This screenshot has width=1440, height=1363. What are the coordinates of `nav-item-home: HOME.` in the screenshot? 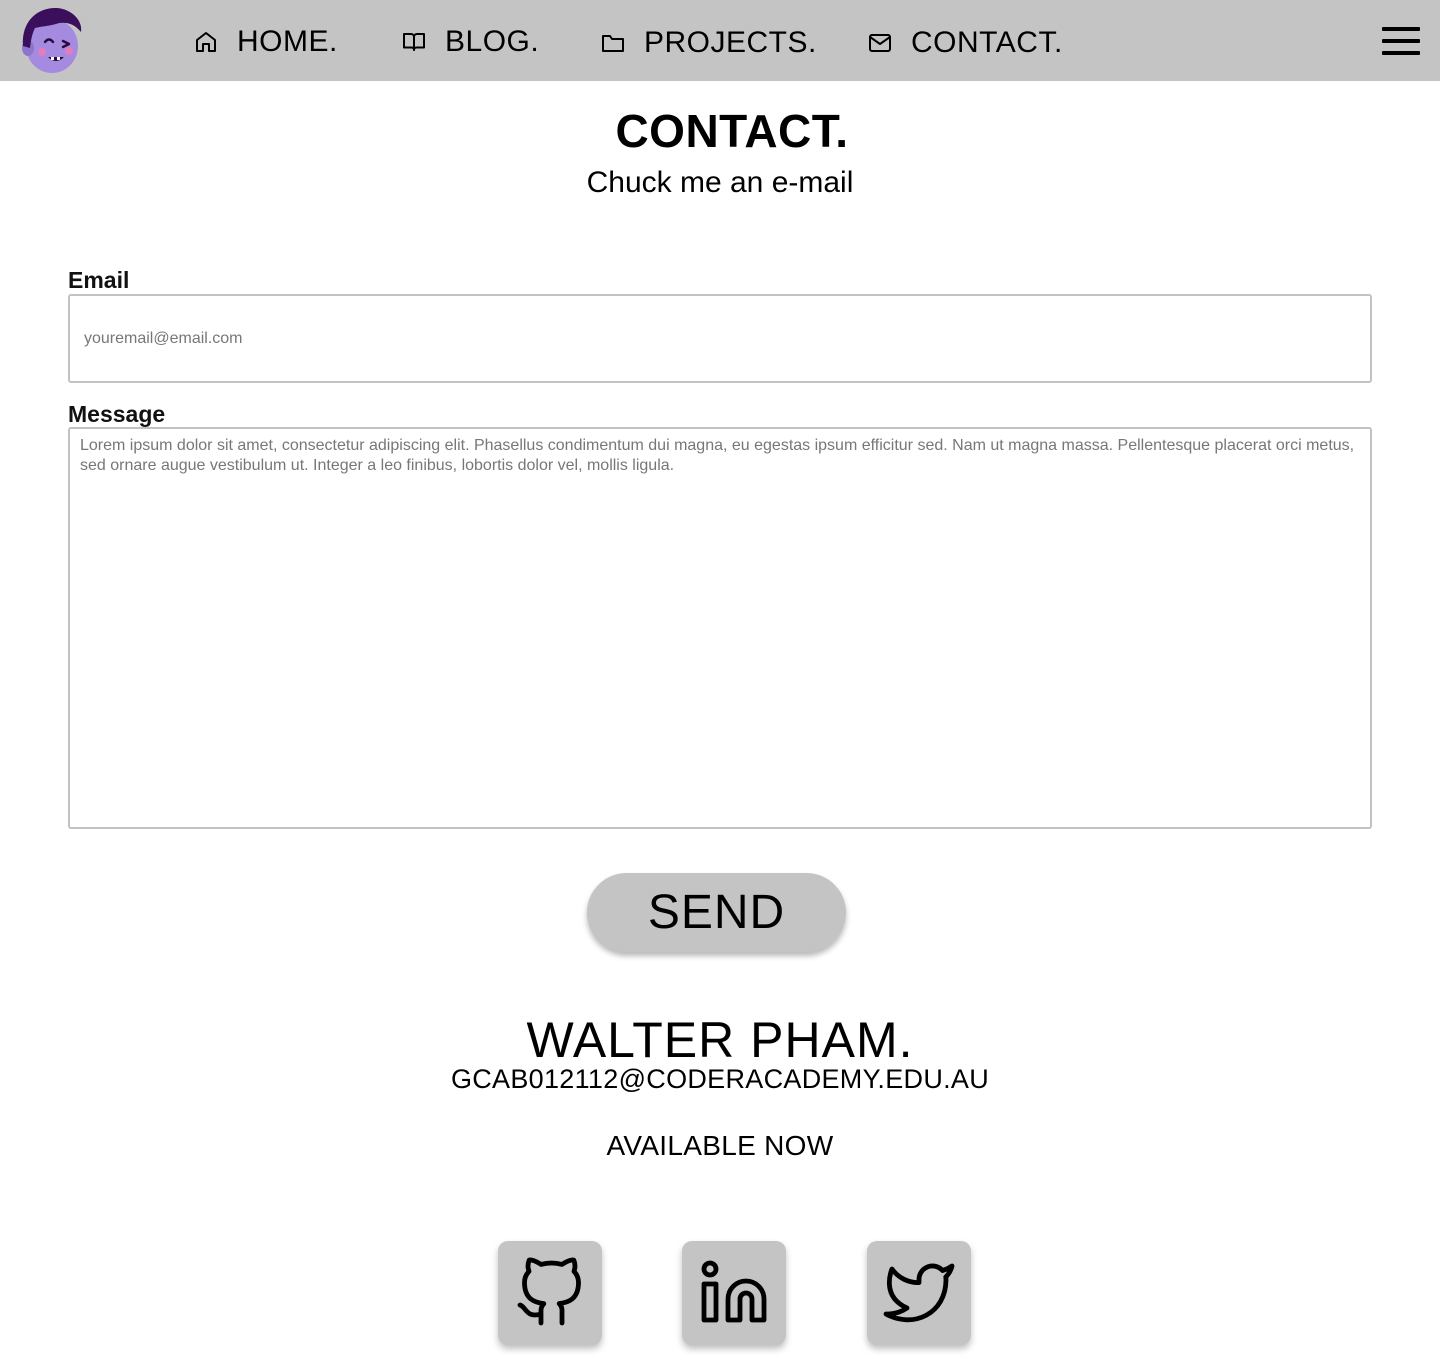 It's located at (266, 42).